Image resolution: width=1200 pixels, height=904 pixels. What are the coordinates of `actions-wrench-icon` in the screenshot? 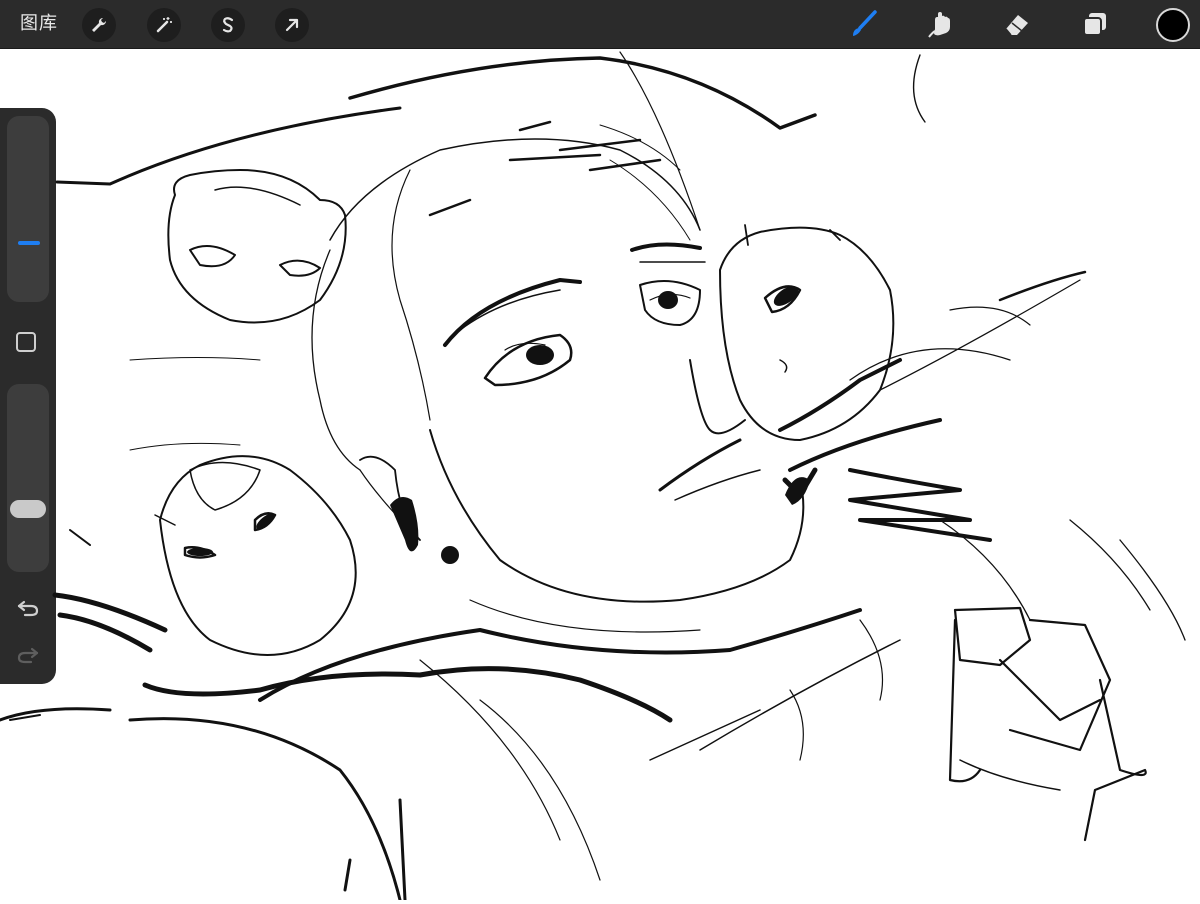 It's located at (99, 25).